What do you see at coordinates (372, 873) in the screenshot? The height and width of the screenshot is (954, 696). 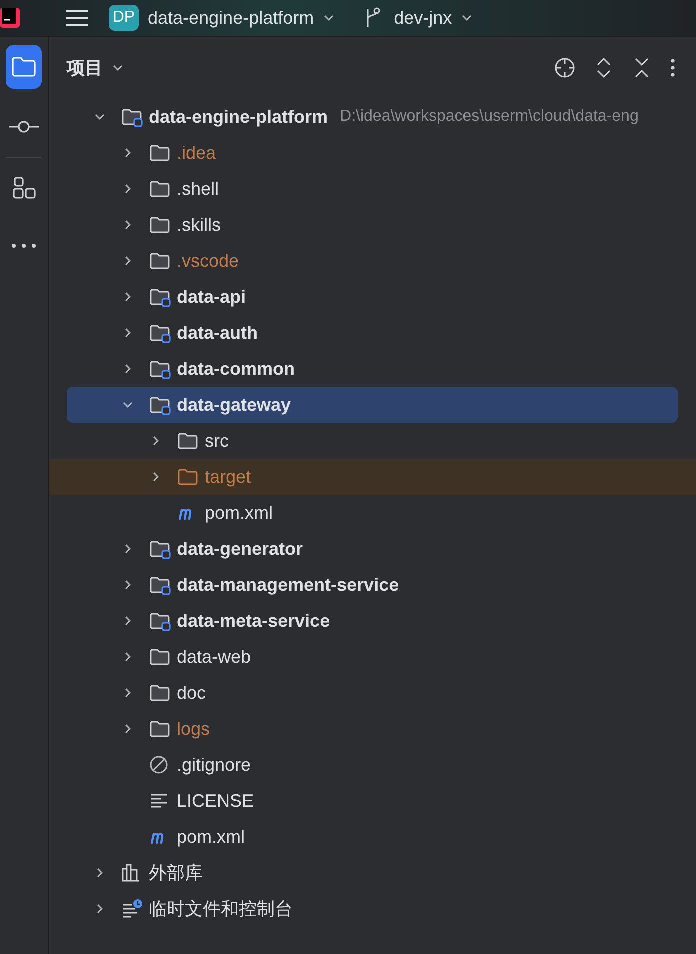 I see `tree-row: 外部库` at bounding box center [372, 873].